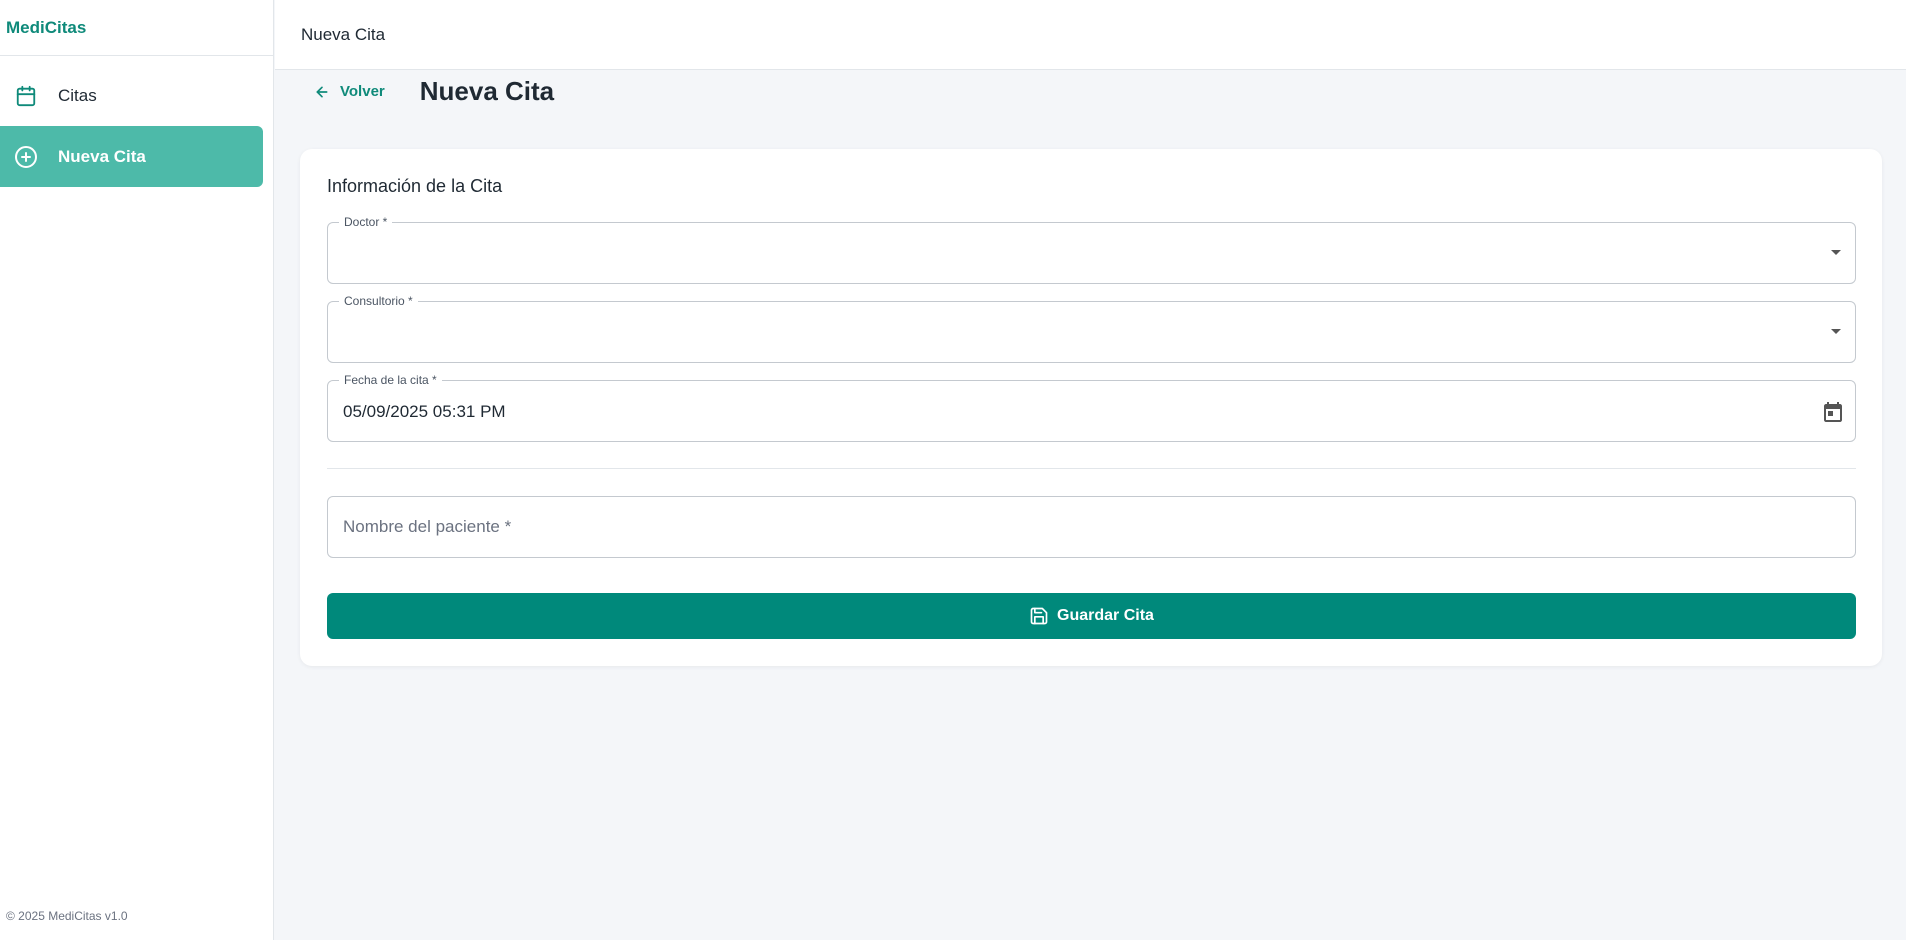 The width and height of the screenshot is (1906, 940). What do you see at coordinates (131, 95) in the screenshot?
I see `sidebar-item-citas: Citas` at bounding box center [131, 95].